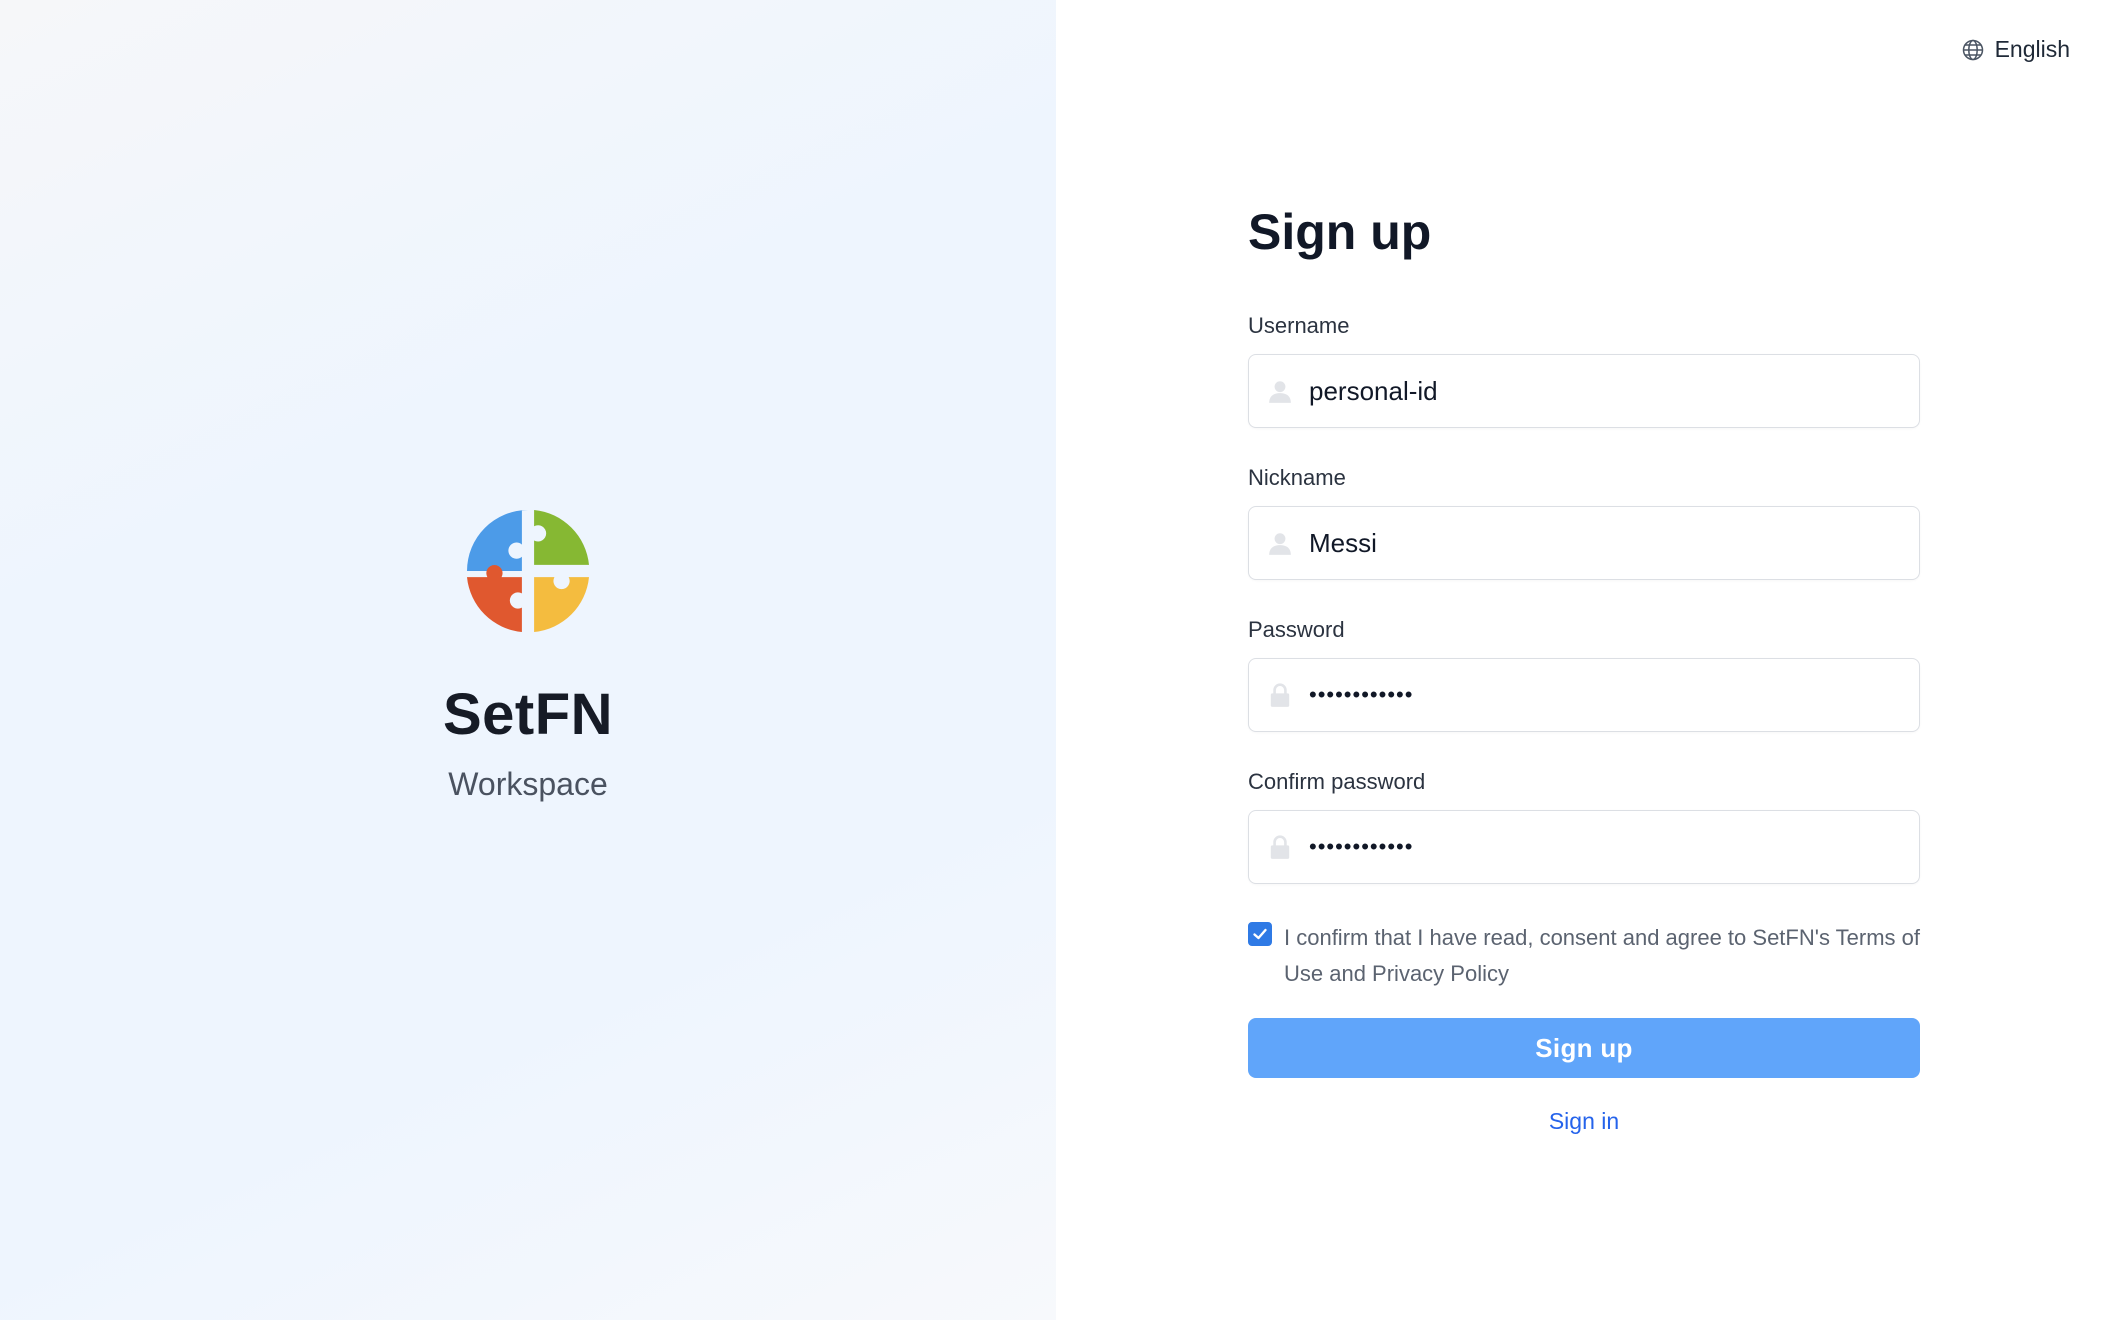 The width and height of the screenshot is (2112, 1320). I want to click on nickname-field-group: Nickname, so click(1584, 522).